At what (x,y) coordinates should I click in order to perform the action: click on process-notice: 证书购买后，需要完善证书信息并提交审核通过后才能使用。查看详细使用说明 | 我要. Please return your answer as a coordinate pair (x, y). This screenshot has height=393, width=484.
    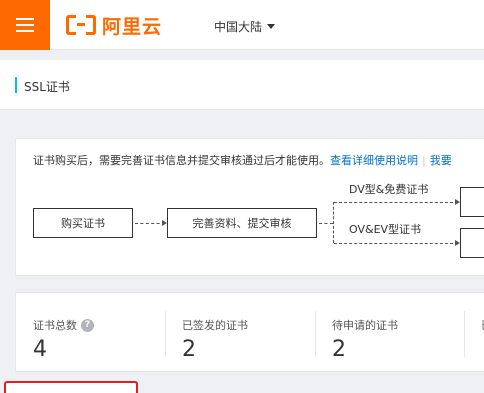
    Looking at the image, I should click on (242, 160).